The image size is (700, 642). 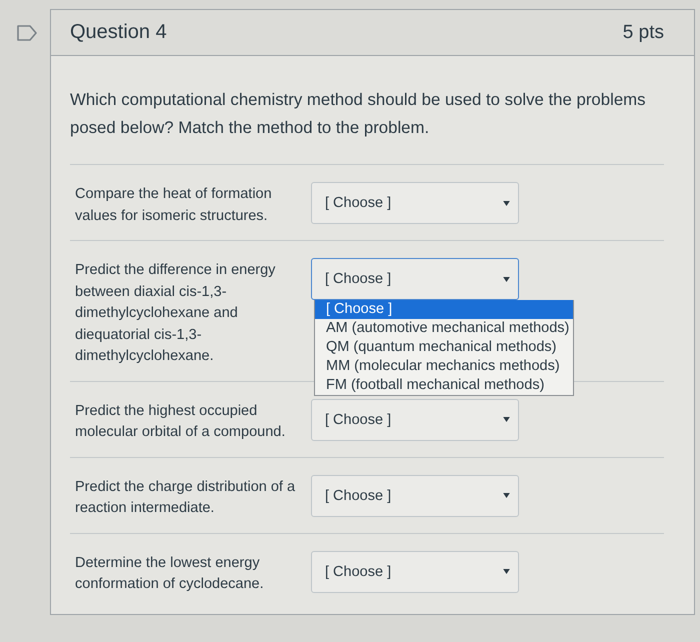 I want to click on dropdown-option: [ Choose ], so click(x=444, y=309).